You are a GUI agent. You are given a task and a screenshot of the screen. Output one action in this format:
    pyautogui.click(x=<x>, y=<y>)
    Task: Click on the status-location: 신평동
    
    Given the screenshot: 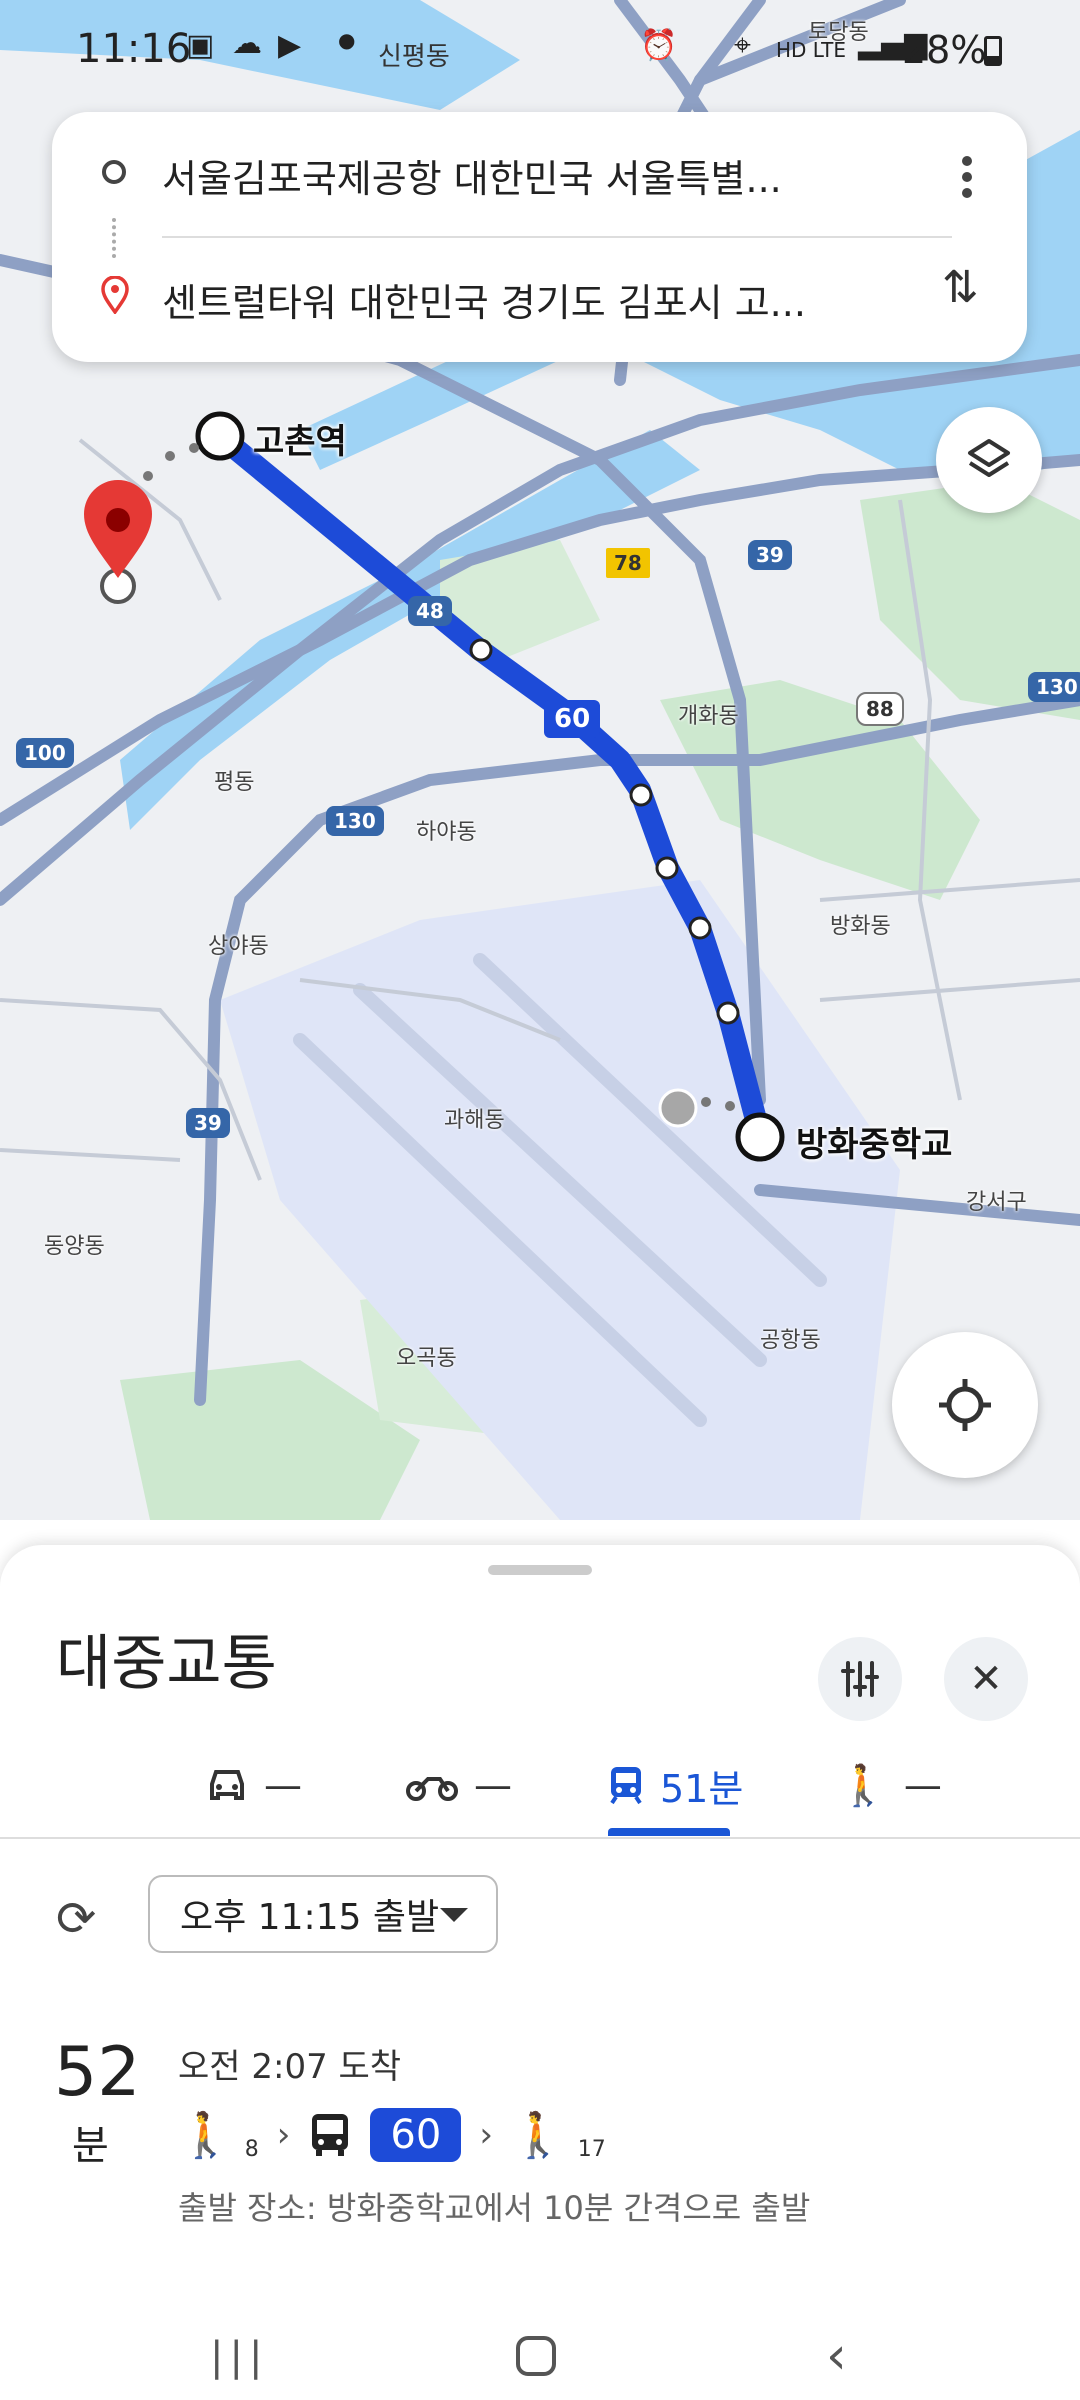 What is the action you would take?
    pyautogui.click(x=414, y=57)
    